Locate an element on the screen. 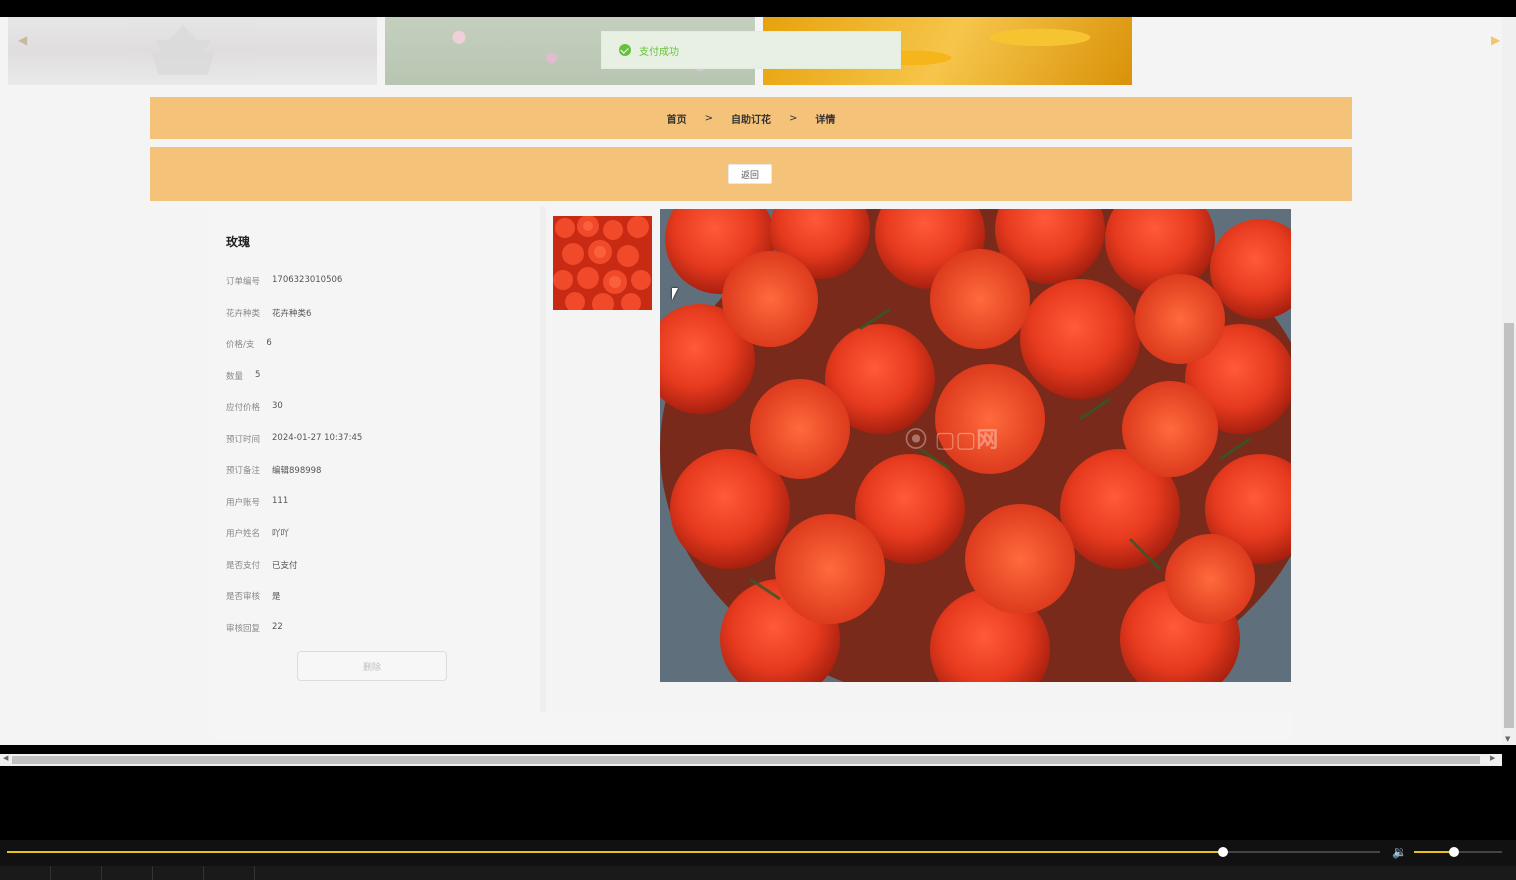 The width and height of the screenshot is (1516, 880). product-thumbnail is located at coordinates (602, 263).